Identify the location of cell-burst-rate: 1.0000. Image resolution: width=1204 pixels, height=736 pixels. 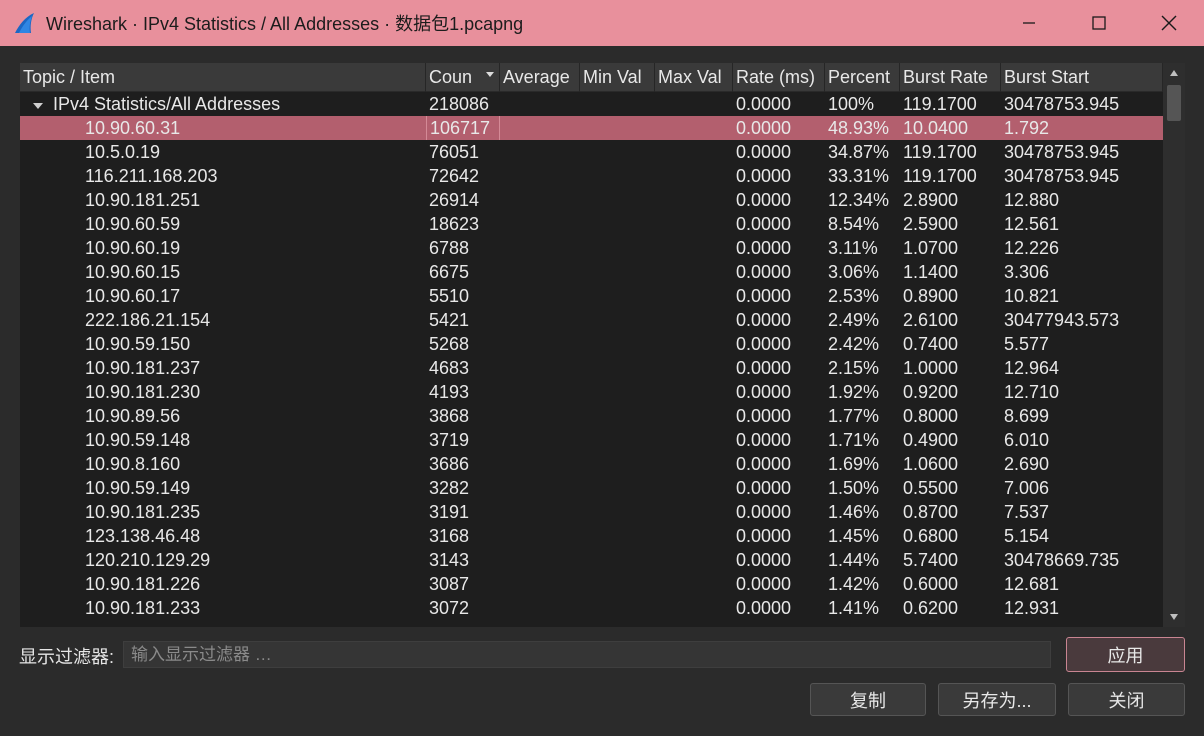
(931, 368).